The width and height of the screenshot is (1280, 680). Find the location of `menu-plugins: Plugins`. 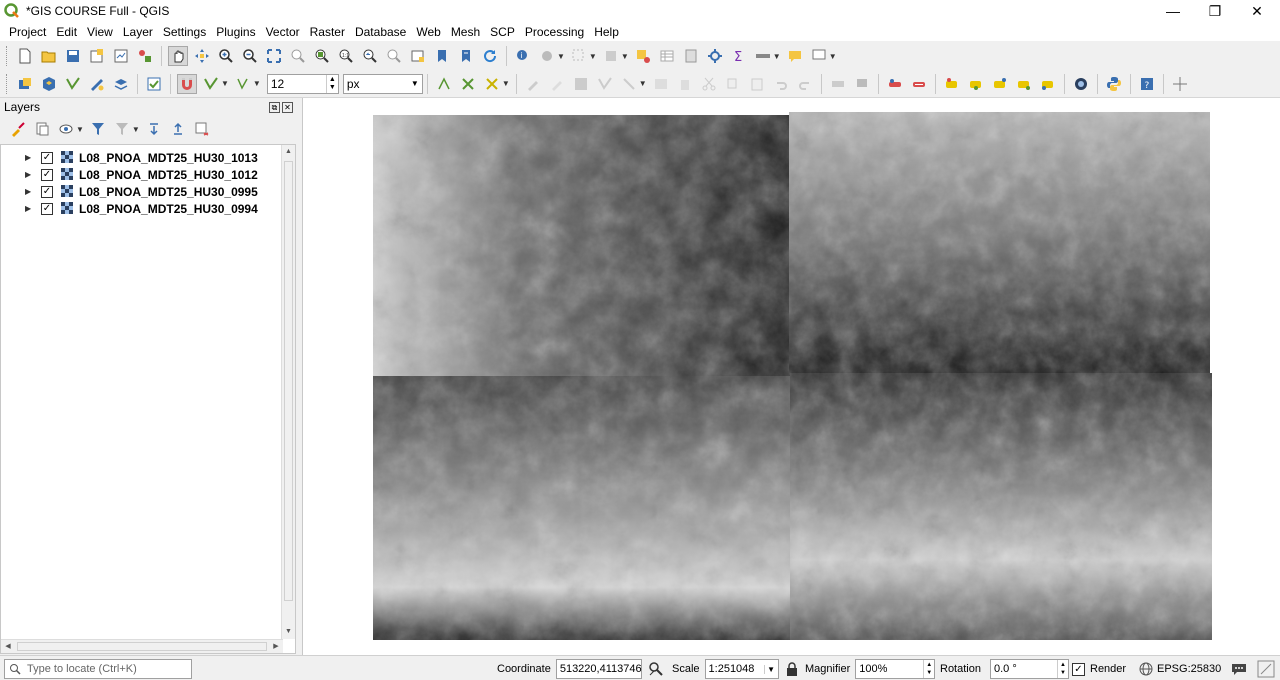

menu-plugins: Plugins is located at coordinates (235, 32).